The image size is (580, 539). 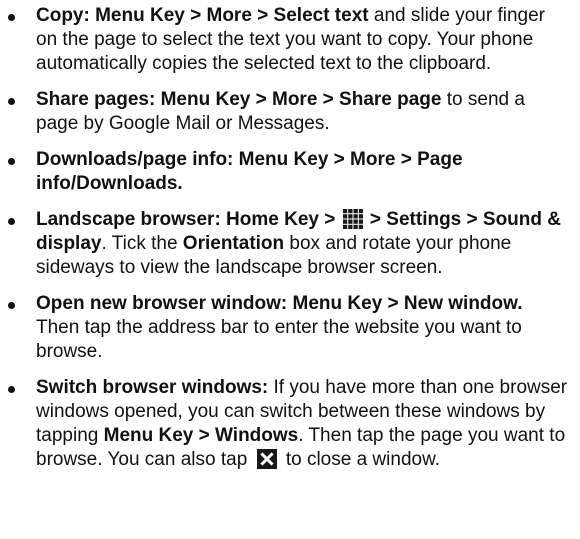 What do you see at coordinates (201, 435) in the screenshot?
I see `windows-menu-path: Menu Key > Windows` at bounding box center [201, 435].